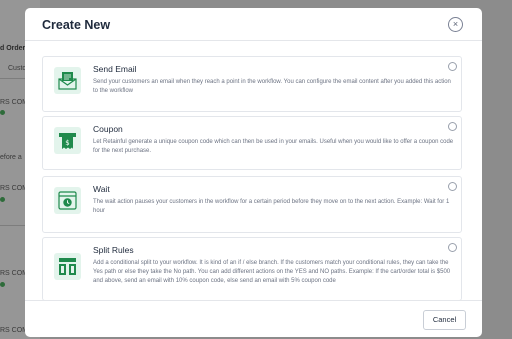  Describe the element at coordinates (76, 25) in the screenshot. I see `modal-title: Create New` at that location.